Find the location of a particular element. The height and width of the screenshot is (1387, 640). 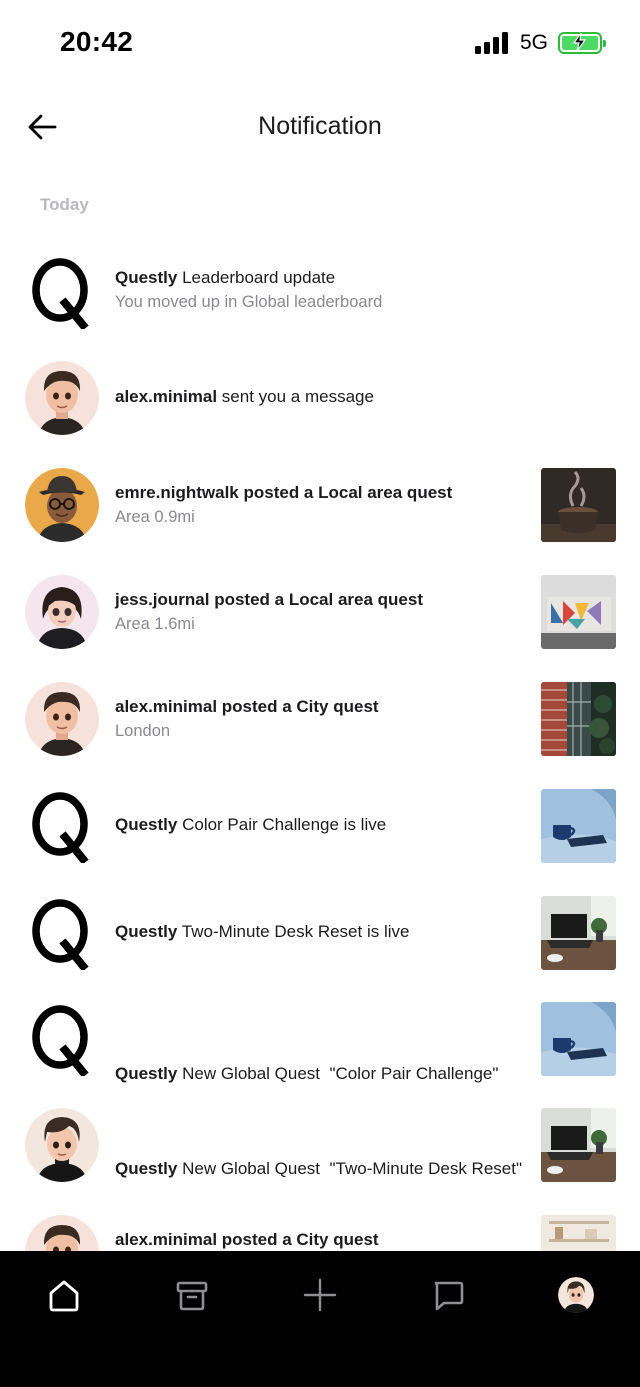

notification-actor: jess.journal posted a Local area quest is located at coordinates (269, 599).